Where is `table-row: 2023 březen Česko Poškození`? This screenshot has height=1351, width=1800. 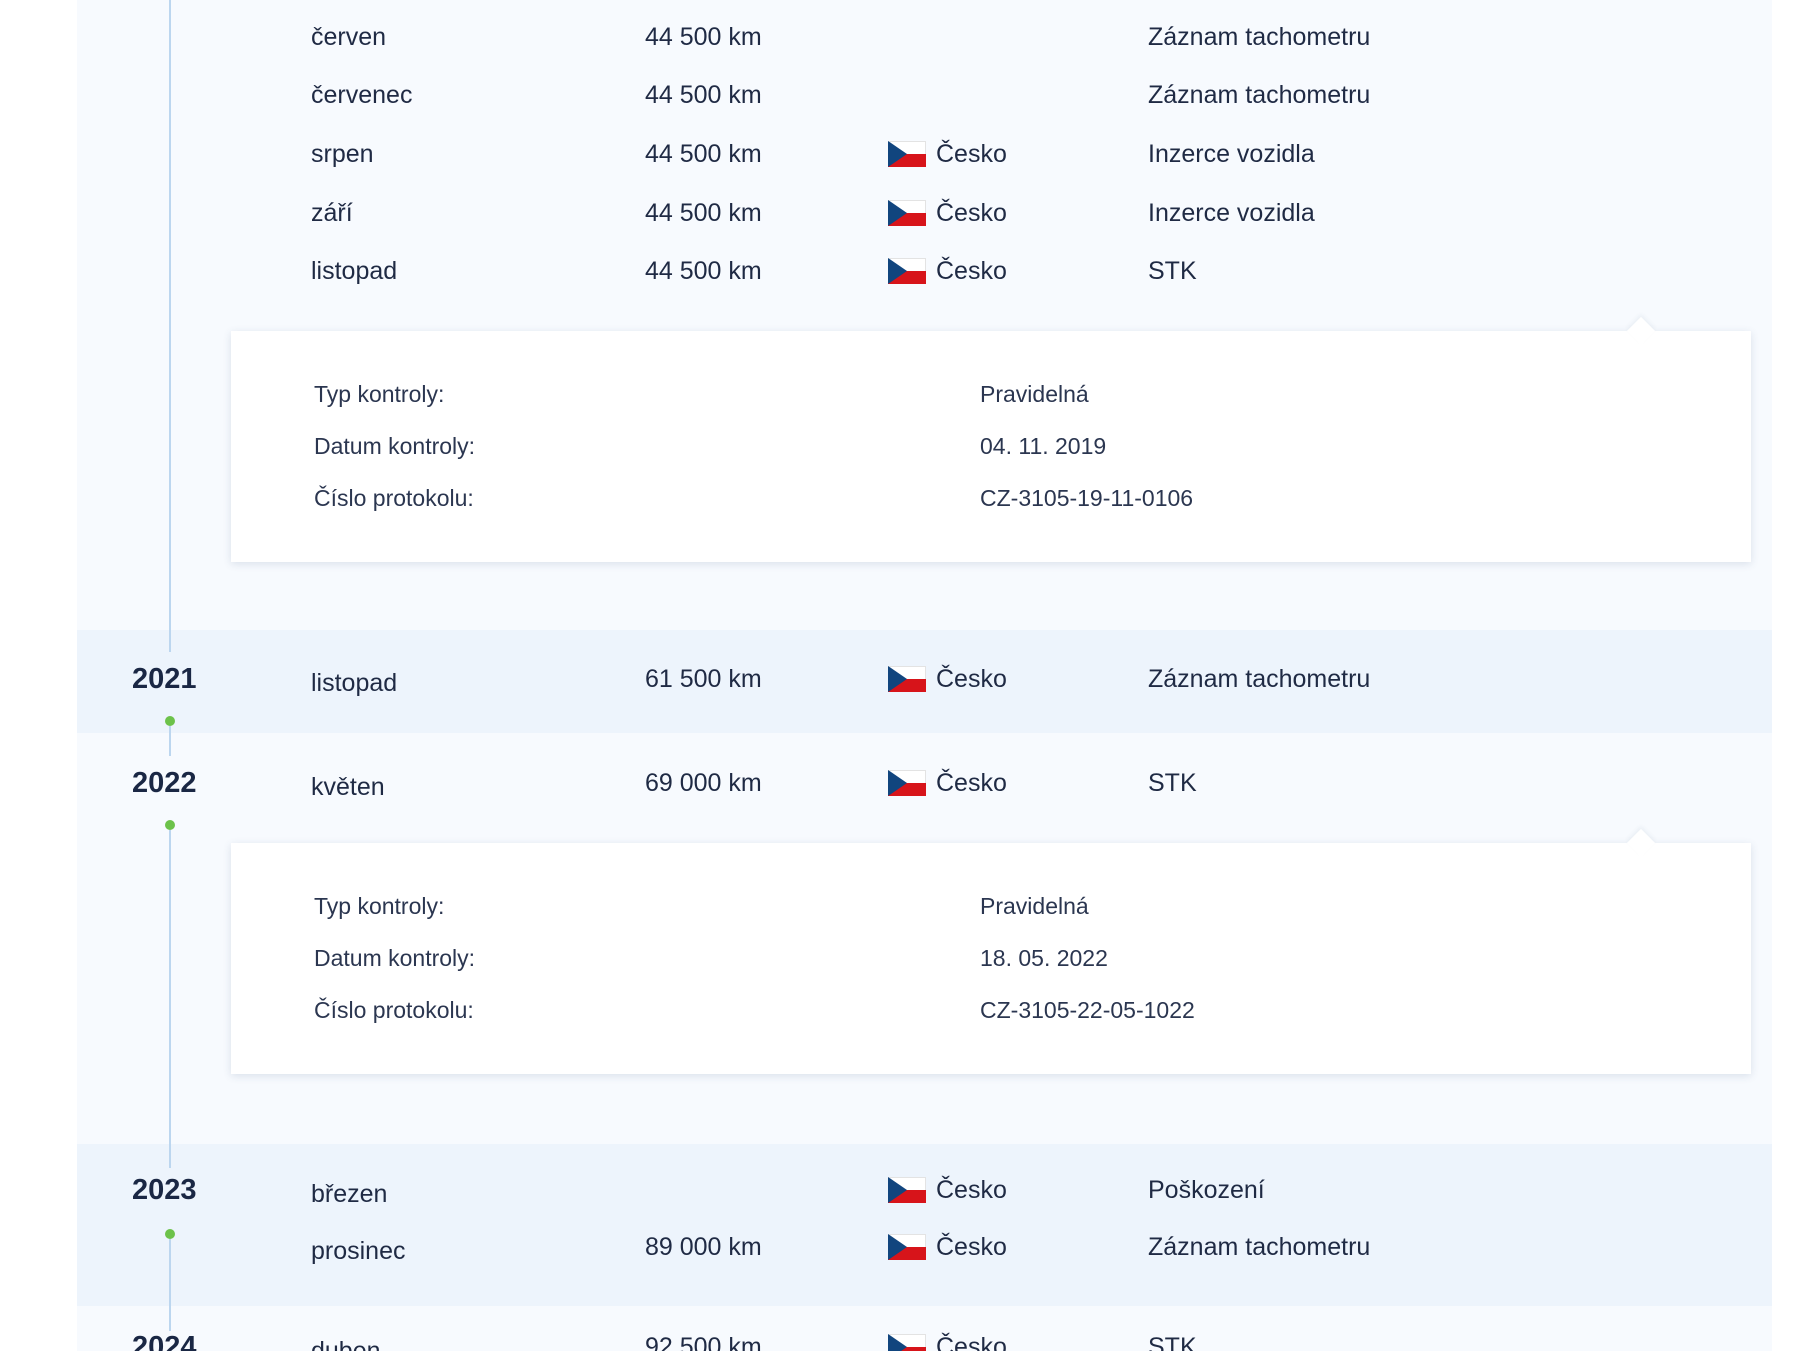 table-row: 2023 březen Česko Poškození is located at coordinates (900, 1190).